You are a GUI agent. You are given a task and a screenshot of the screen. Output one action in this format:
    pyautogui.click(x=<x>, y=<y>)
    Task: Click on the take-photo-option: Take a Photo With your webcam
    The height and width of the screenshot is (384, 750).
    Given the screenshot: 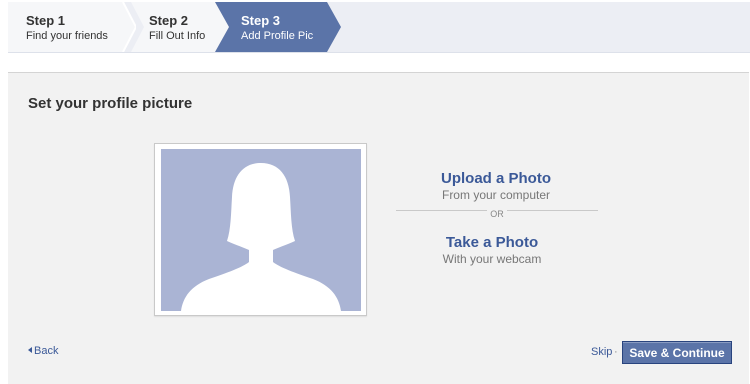 What is the action you would take?
    pyautogui.click(x=492, y=250)
    